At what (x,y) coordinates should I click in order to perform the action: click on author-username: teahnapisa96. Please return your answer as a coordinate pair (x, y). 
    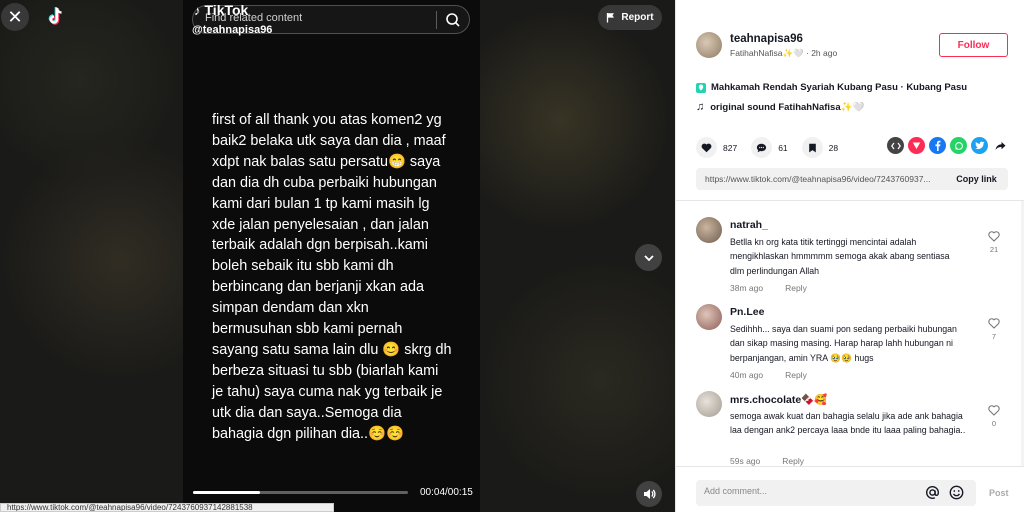
    Looking at the image, I should click on (766, 39).